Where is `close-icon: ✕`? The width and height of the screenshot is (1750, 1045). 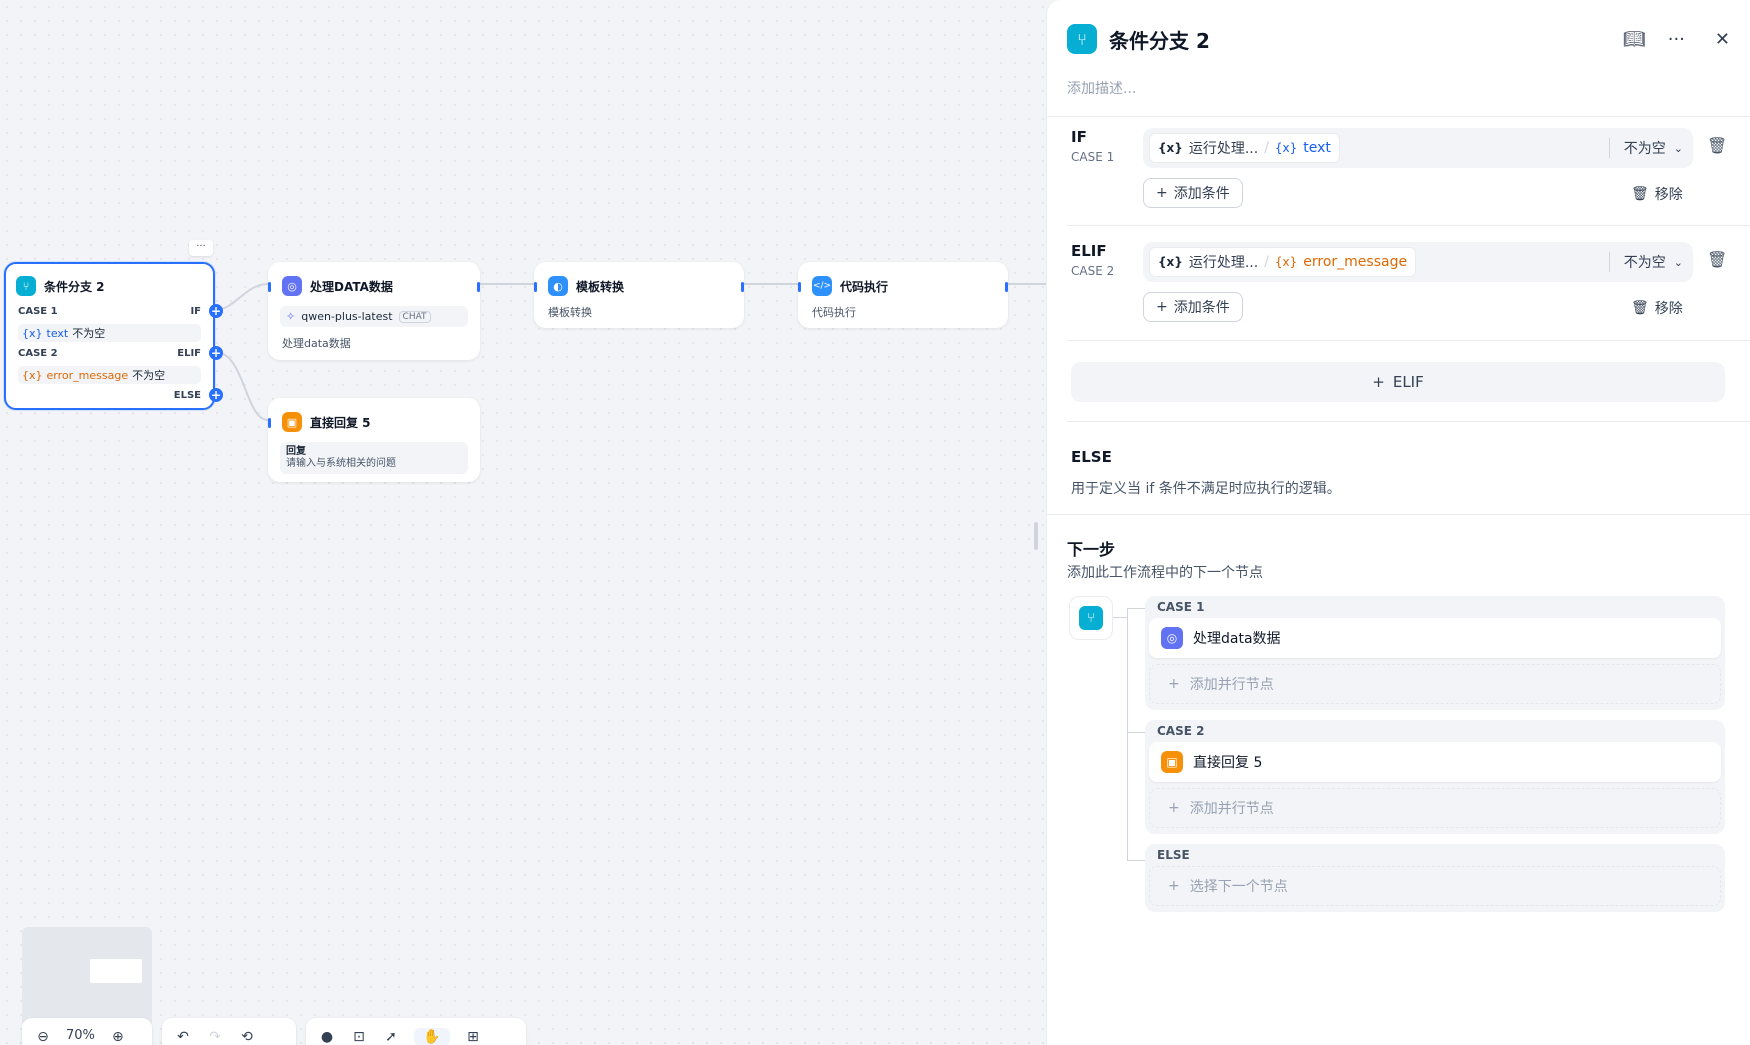 close-icon: ✕ is located at coordinates (1722, 39).